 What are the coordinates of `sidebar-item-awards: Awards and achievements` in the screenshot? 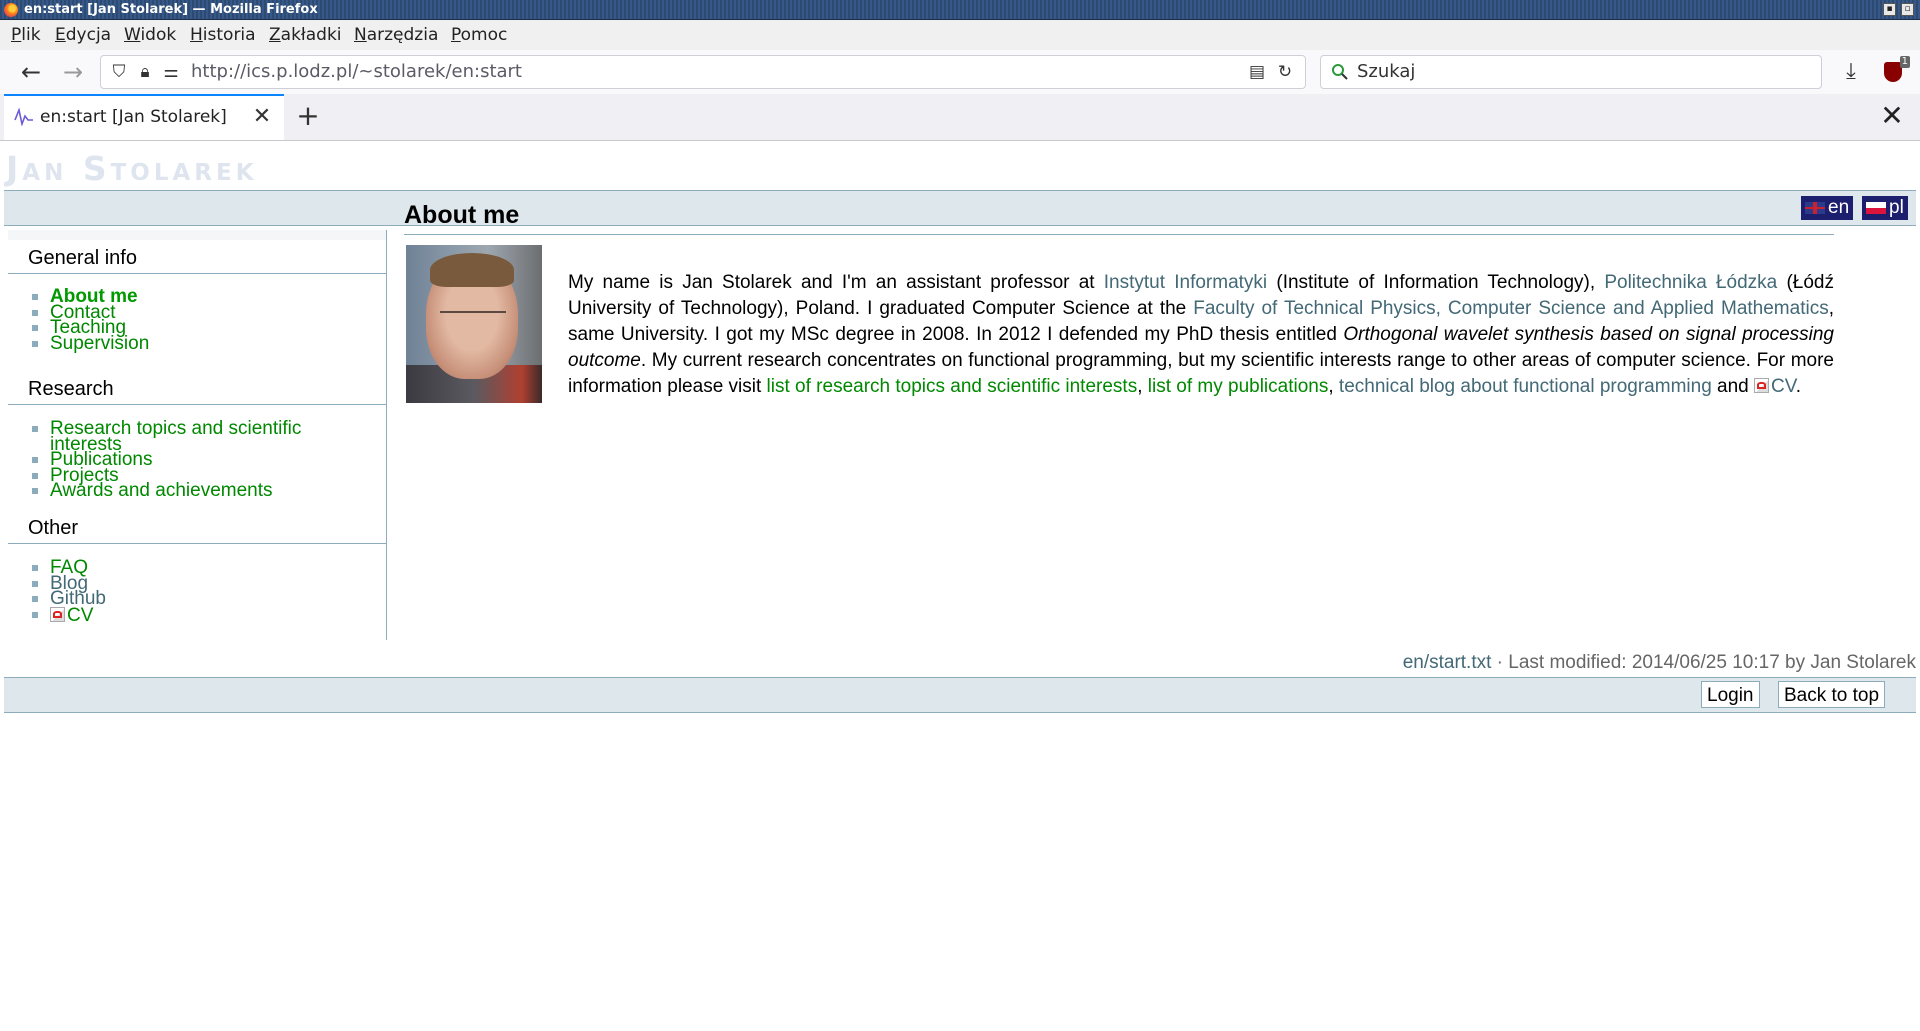 It's located at (180, 490).